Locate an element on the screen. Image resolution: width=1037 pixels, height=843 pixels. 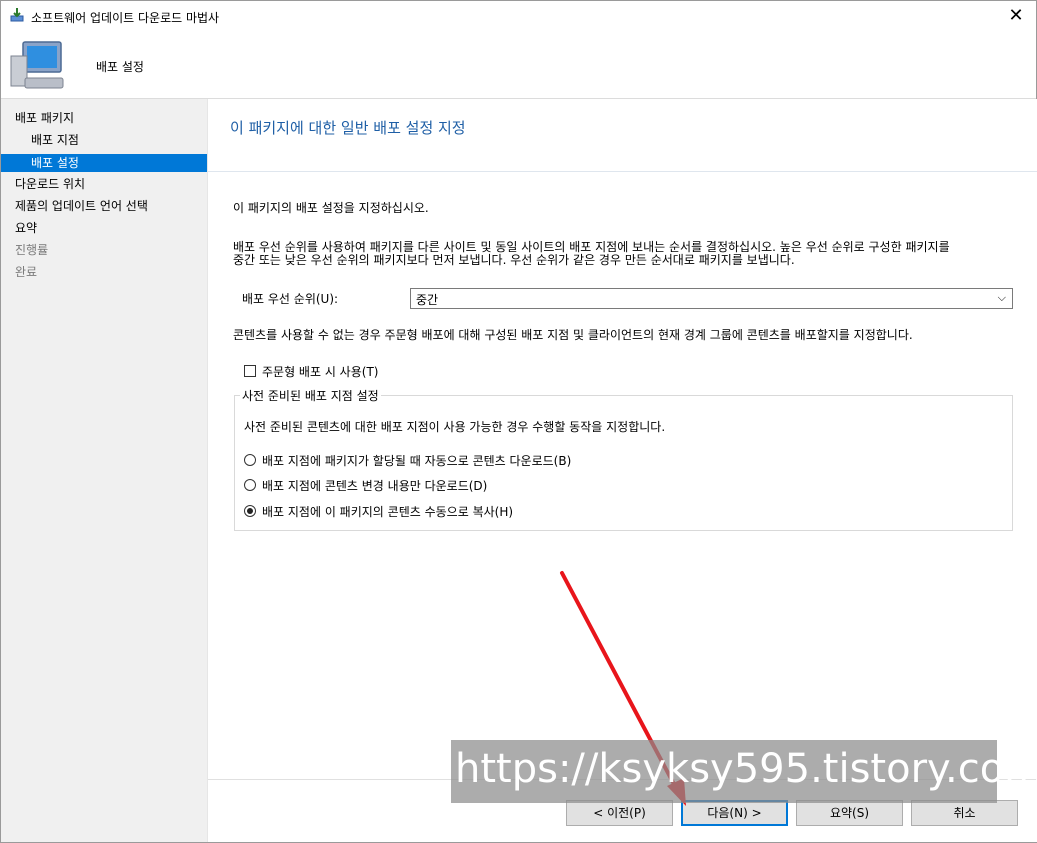
sidebar-item-distribution-settings: 배포 설정 is located at coordinates (104, 163).